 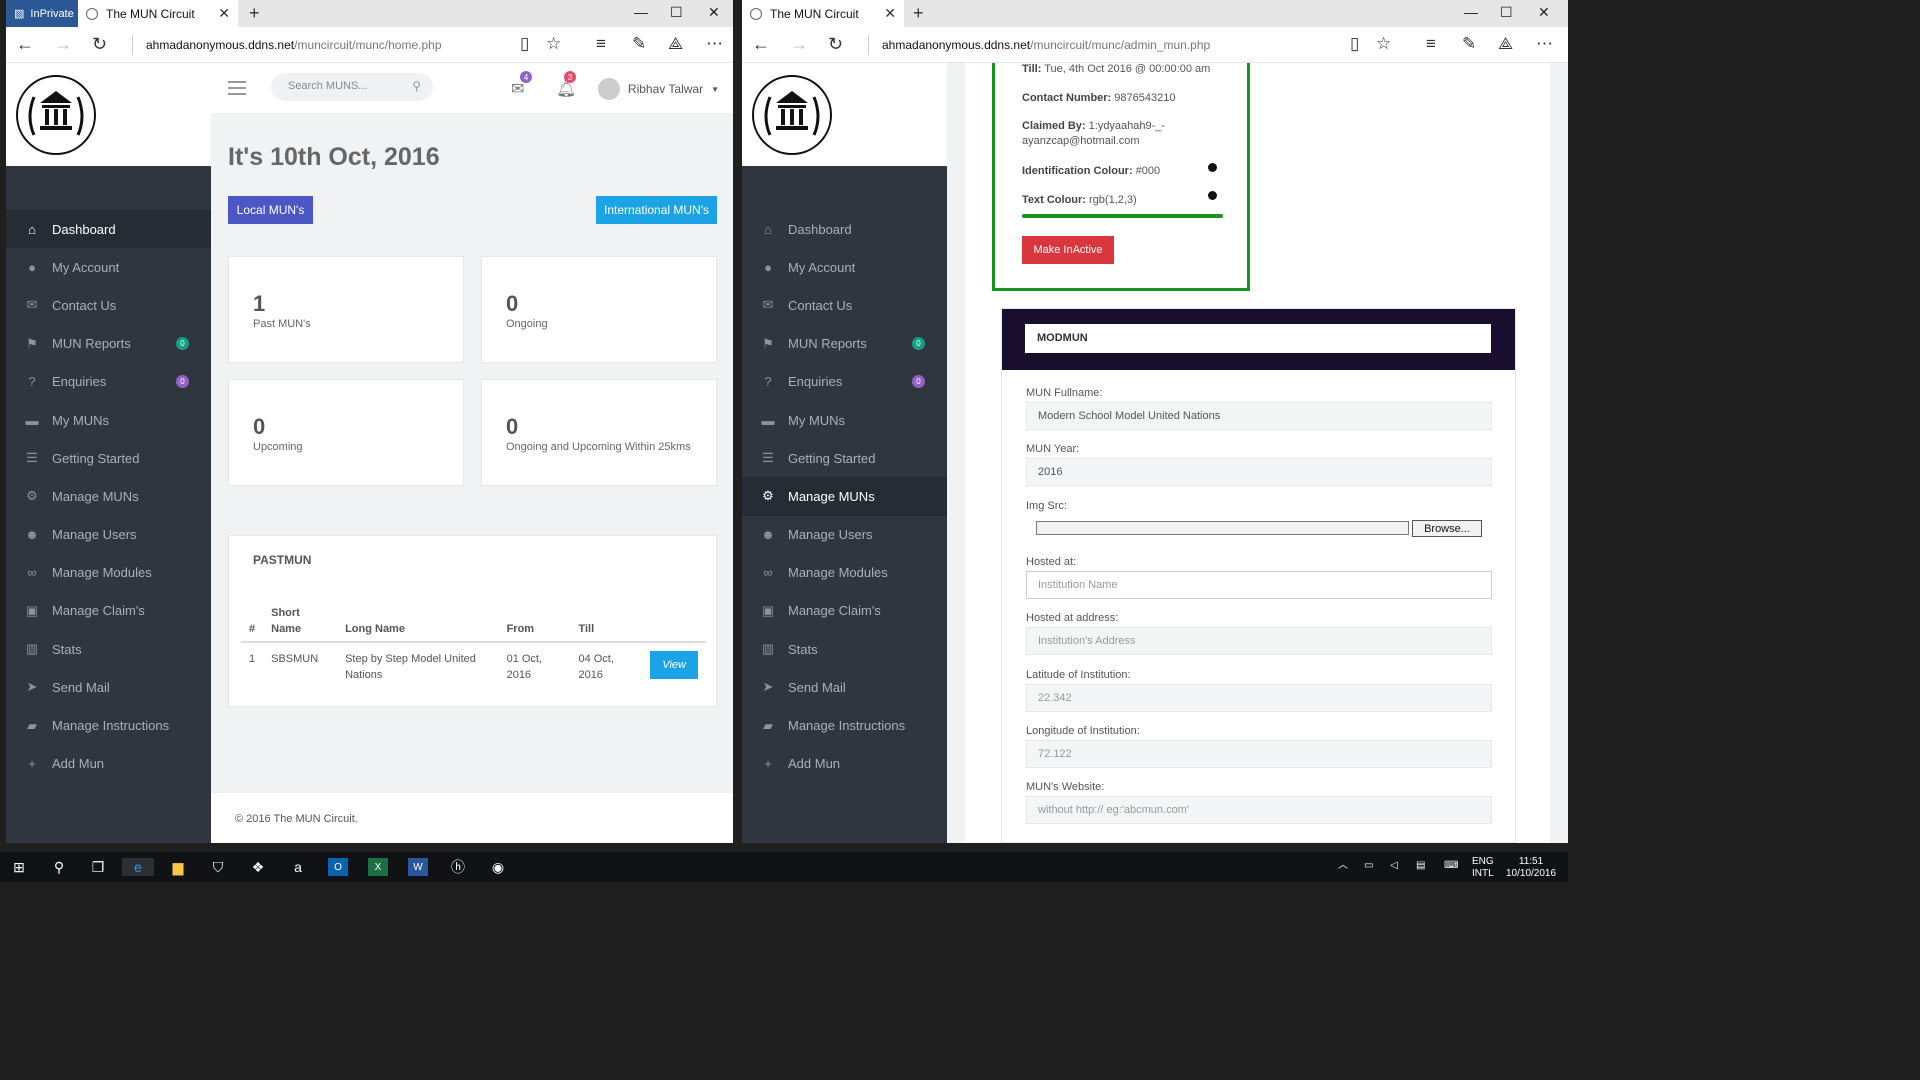 What do you see at coordinates (1259, 641) in the screenshot?
I see `hosted-address-field: Institution's Address` at bounding box center [1259, 641].